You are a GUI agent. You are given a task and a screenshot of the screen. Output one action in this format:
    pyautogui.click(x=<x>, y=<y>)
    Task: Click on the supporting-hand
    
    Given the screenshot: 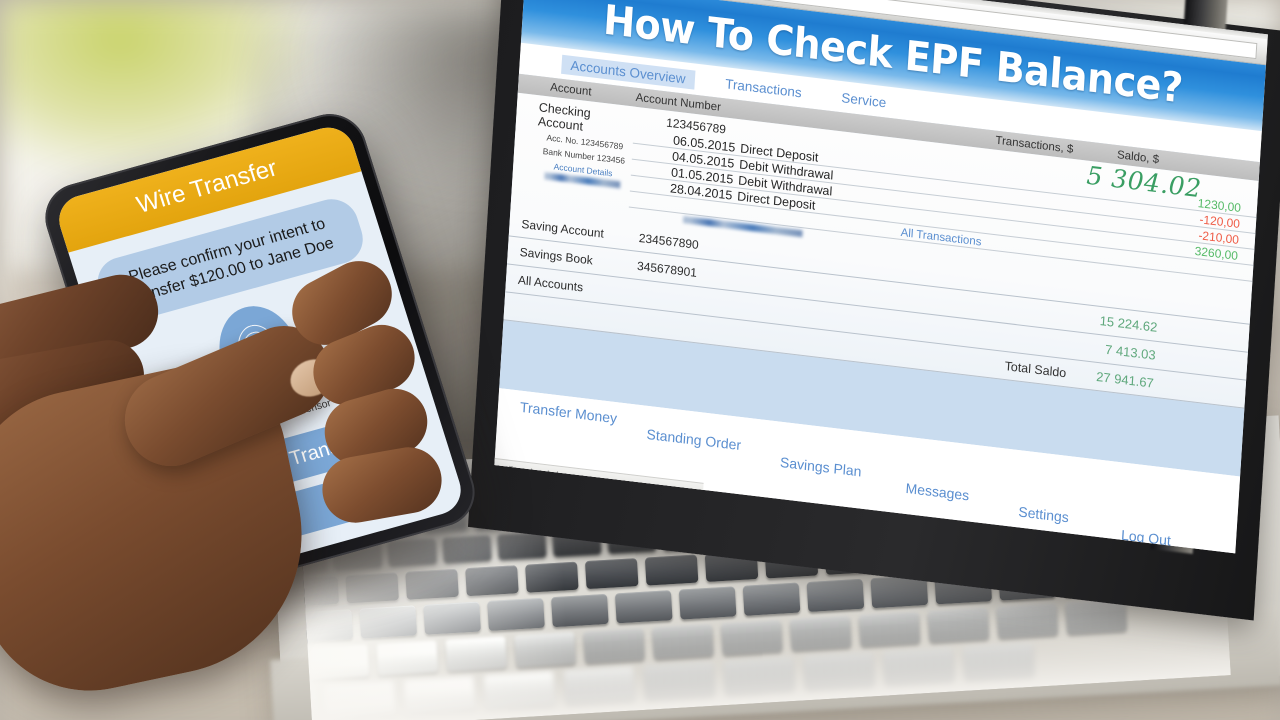 What is the action you would take?
    pyautogui.click(x=400, y=454)
    